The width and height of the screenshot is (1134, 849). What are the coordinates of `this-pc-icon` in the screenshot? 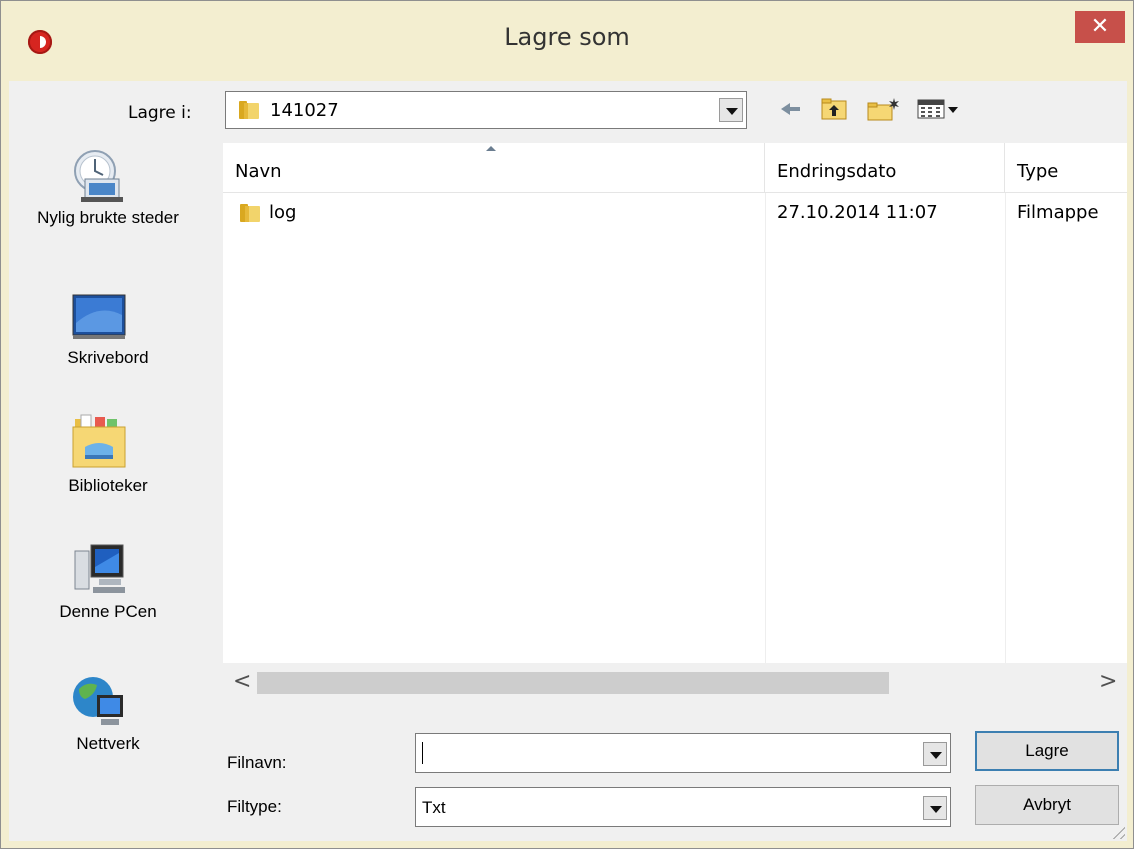 It's located at (99, 568).